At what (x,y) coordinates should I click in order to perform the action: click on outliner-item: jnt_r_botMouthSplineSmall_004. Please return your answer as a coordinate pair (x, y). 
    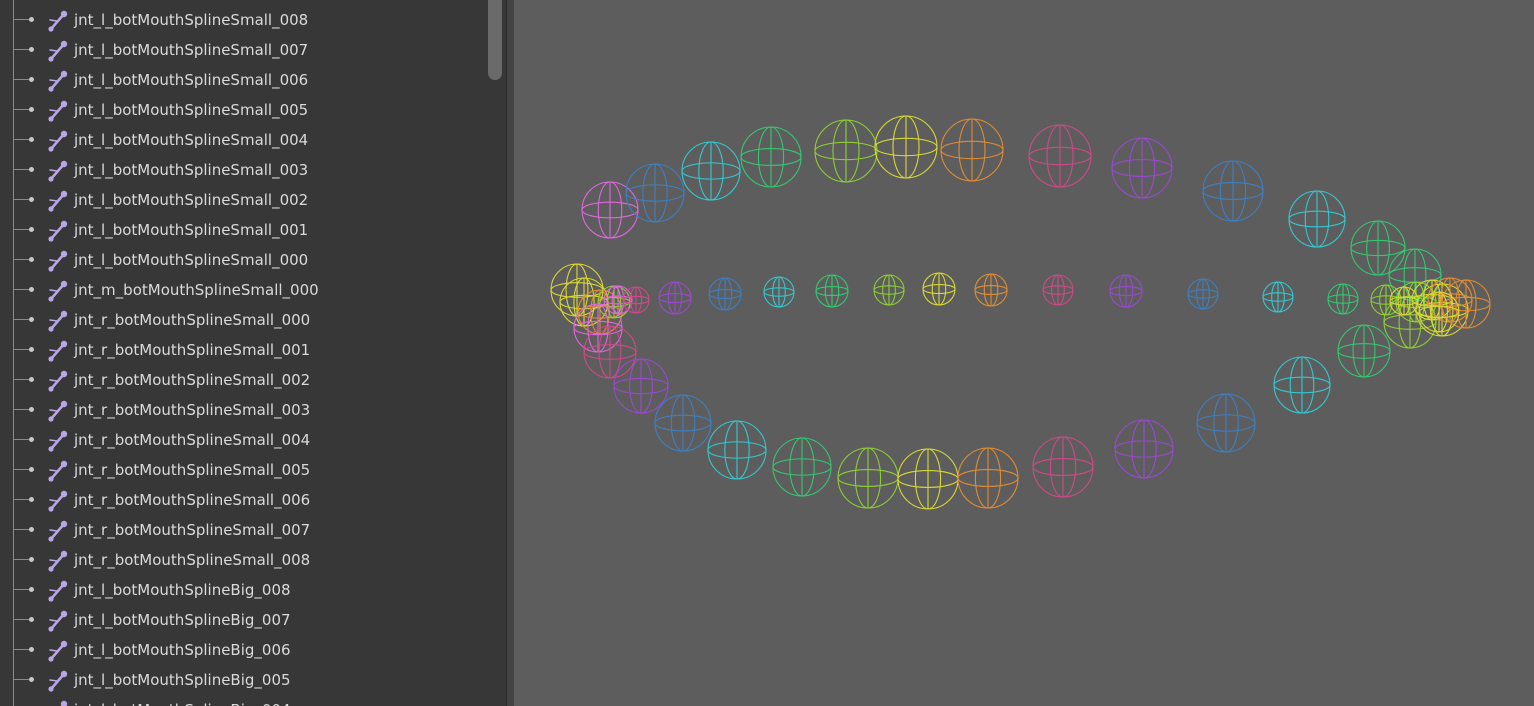
    Looking at the image, I should click on (243, 440).